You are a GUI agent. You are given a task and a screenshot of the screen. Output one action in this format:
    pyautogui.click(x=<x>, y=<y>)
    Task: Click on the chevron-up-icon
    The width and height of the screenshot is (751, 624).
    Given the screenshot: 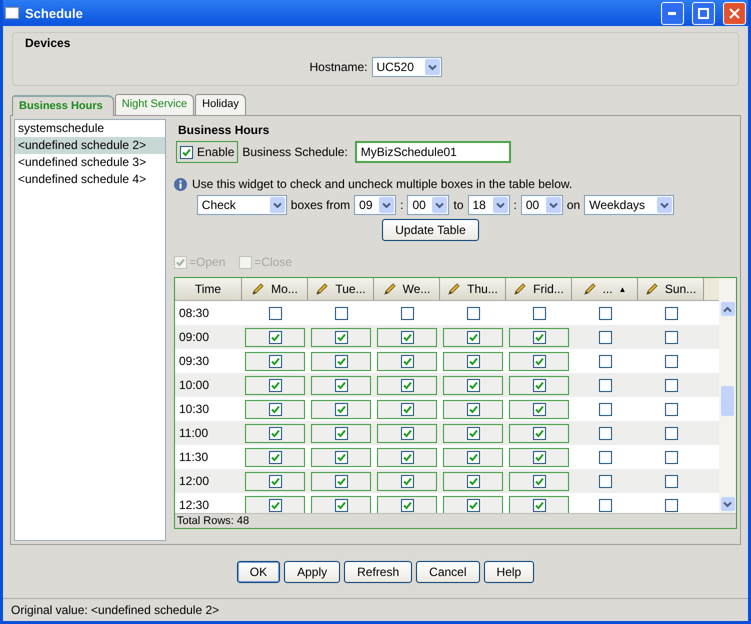 What is the action you would take?
    pyautogui.click(x=727, y=309)
    